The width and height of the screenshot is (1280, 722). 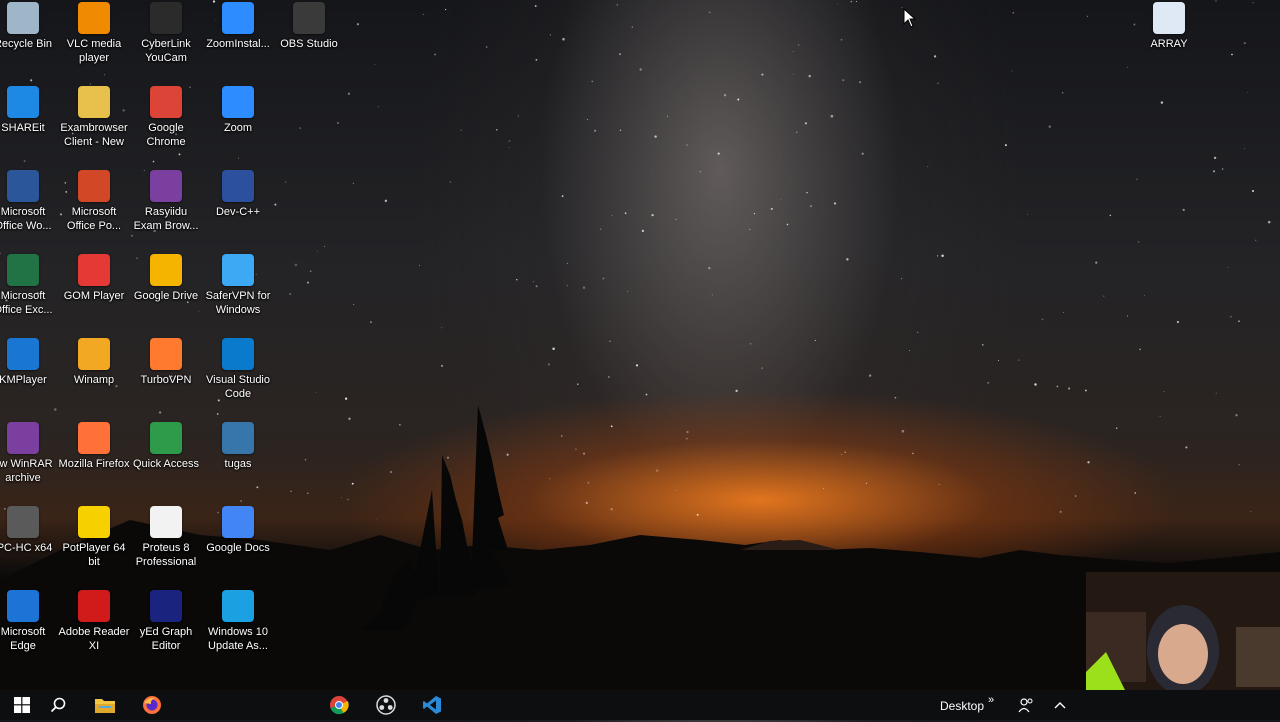 I want to click on mouse-cursor-icon, so click(x=910, y=20).